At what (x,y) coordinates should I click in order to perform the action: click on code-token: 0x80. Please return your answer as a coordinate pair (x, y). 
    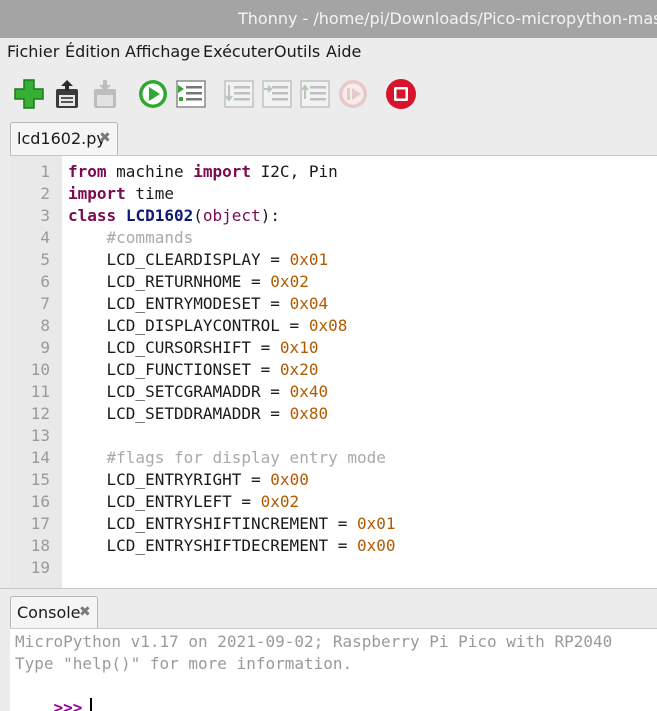
    Looking at the image, I should click on (309, 413).